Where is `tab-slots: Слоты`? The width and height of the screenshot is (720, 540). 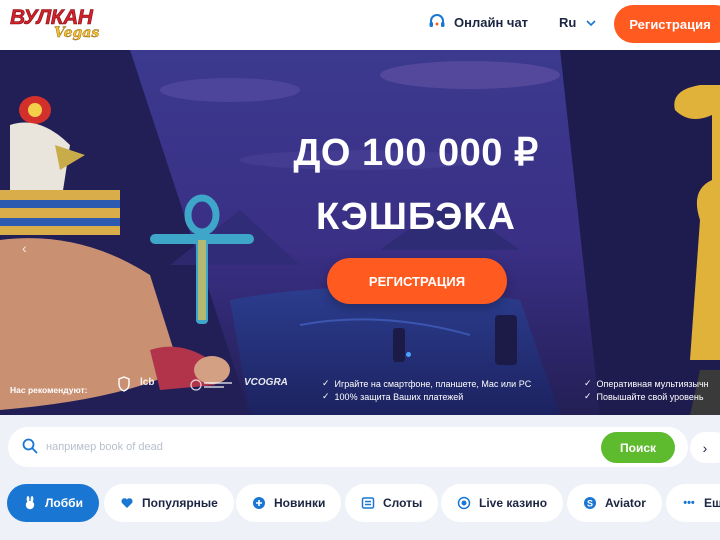 tab-slots: Слоты is located at coordinates (392, 503).